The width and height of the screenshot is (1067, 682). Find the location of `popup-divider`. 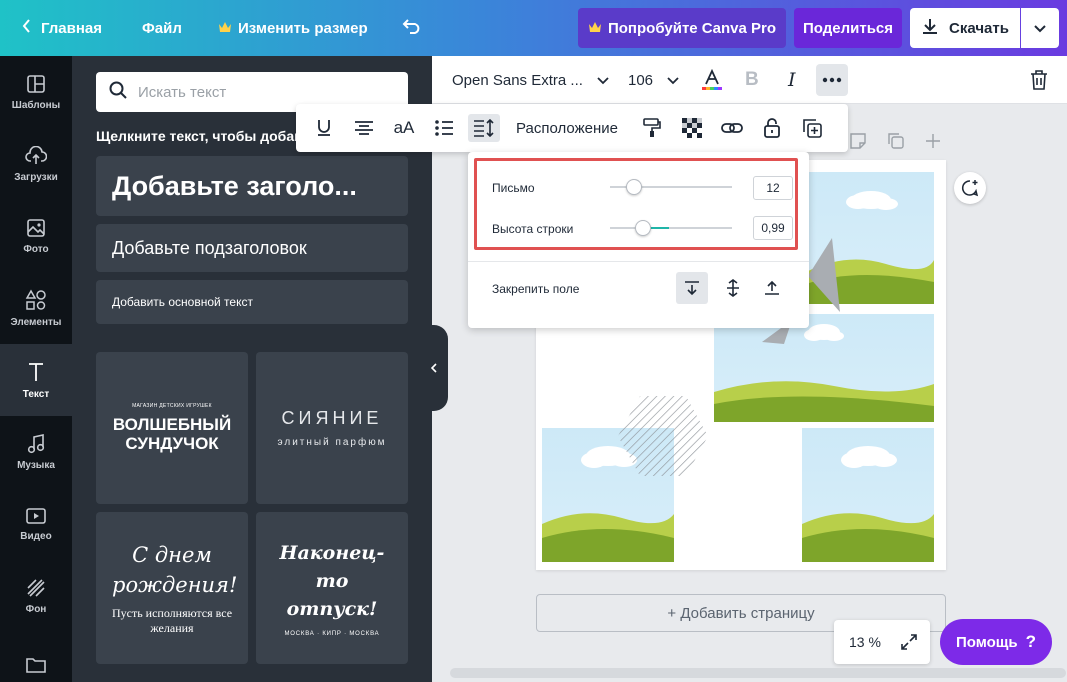

popup-divider is located at coordinates (638, 261).